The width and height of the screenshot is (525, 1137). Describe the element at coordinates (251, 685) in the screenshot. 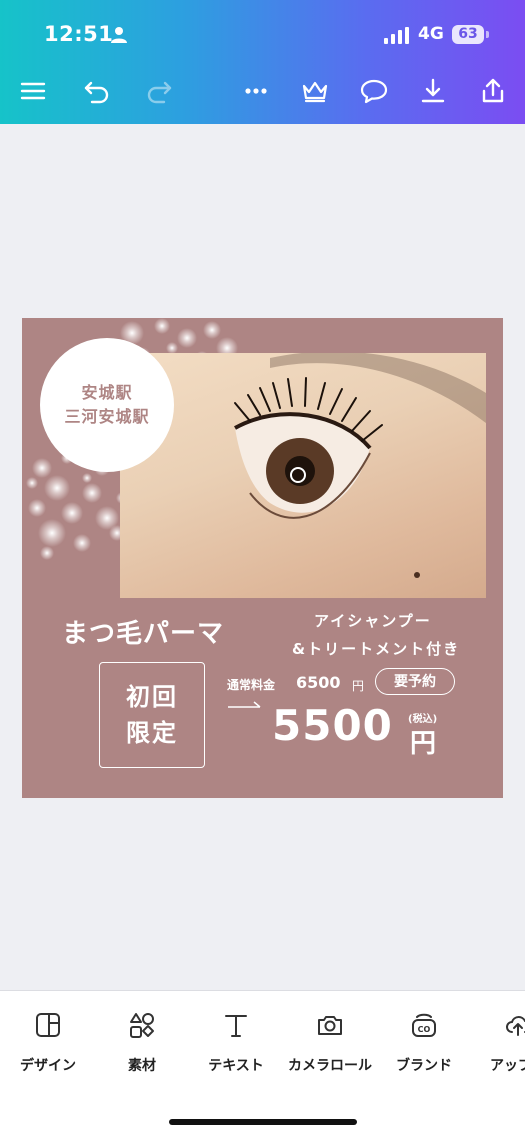

I see `normal-price-label: 通常料金` at that location.